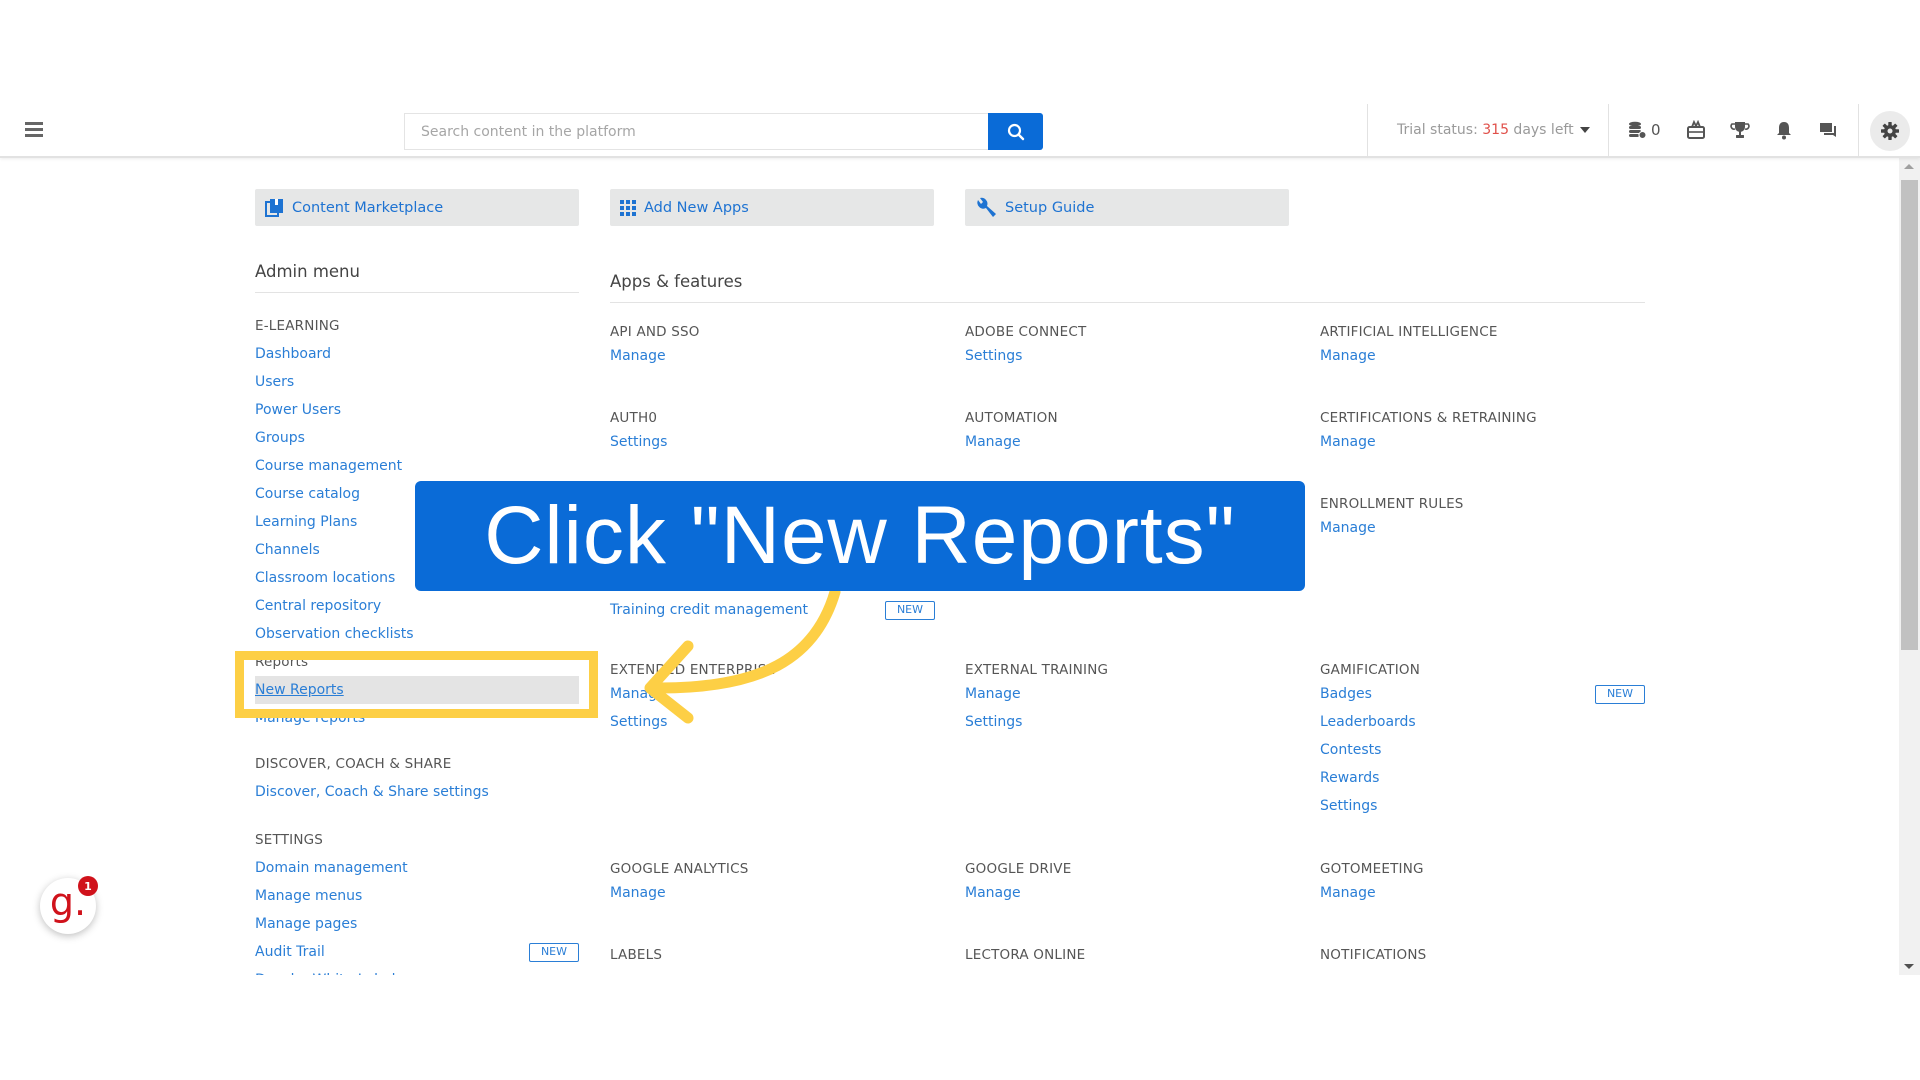 The image size is (1920, 1080). I want to click on app-notifications: NOTIFICATIONS, so click(1482, 955).